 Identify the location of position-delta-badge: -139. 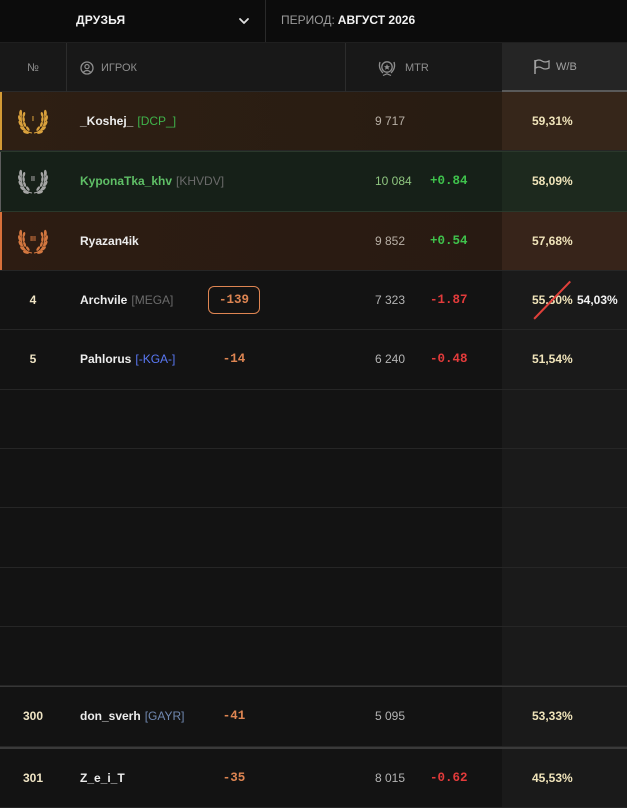
(233, 300).